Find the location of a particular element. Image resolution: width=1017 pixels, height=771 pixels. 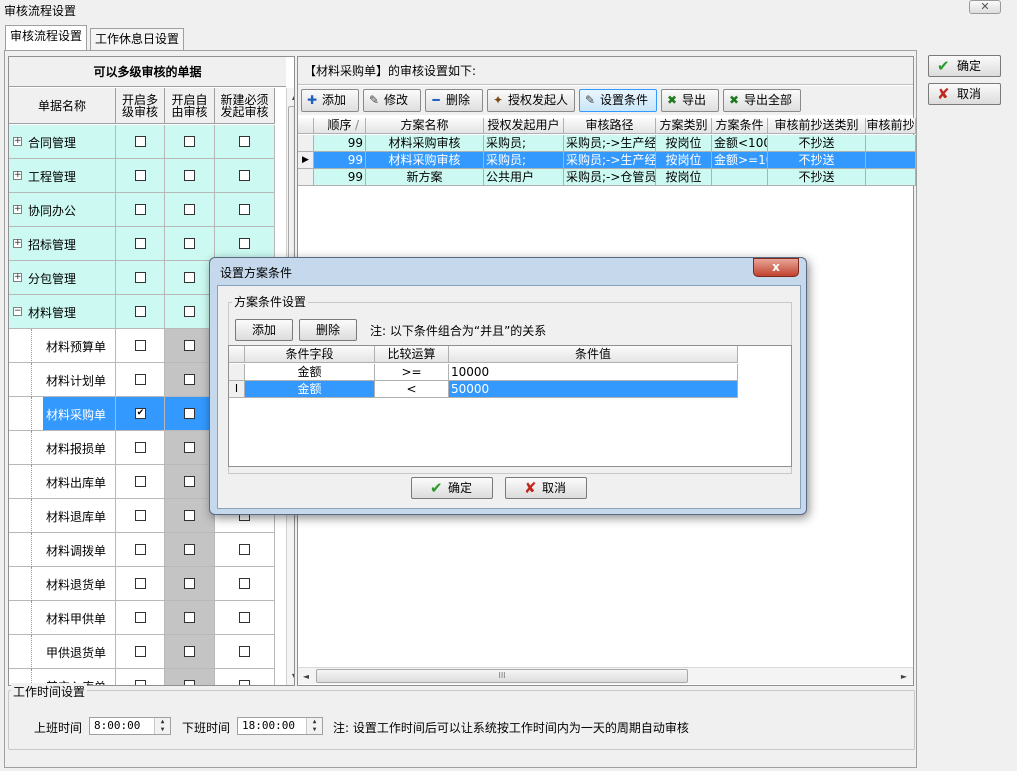

condition-cell-value: 10000 is located at coordinates (593, 372).